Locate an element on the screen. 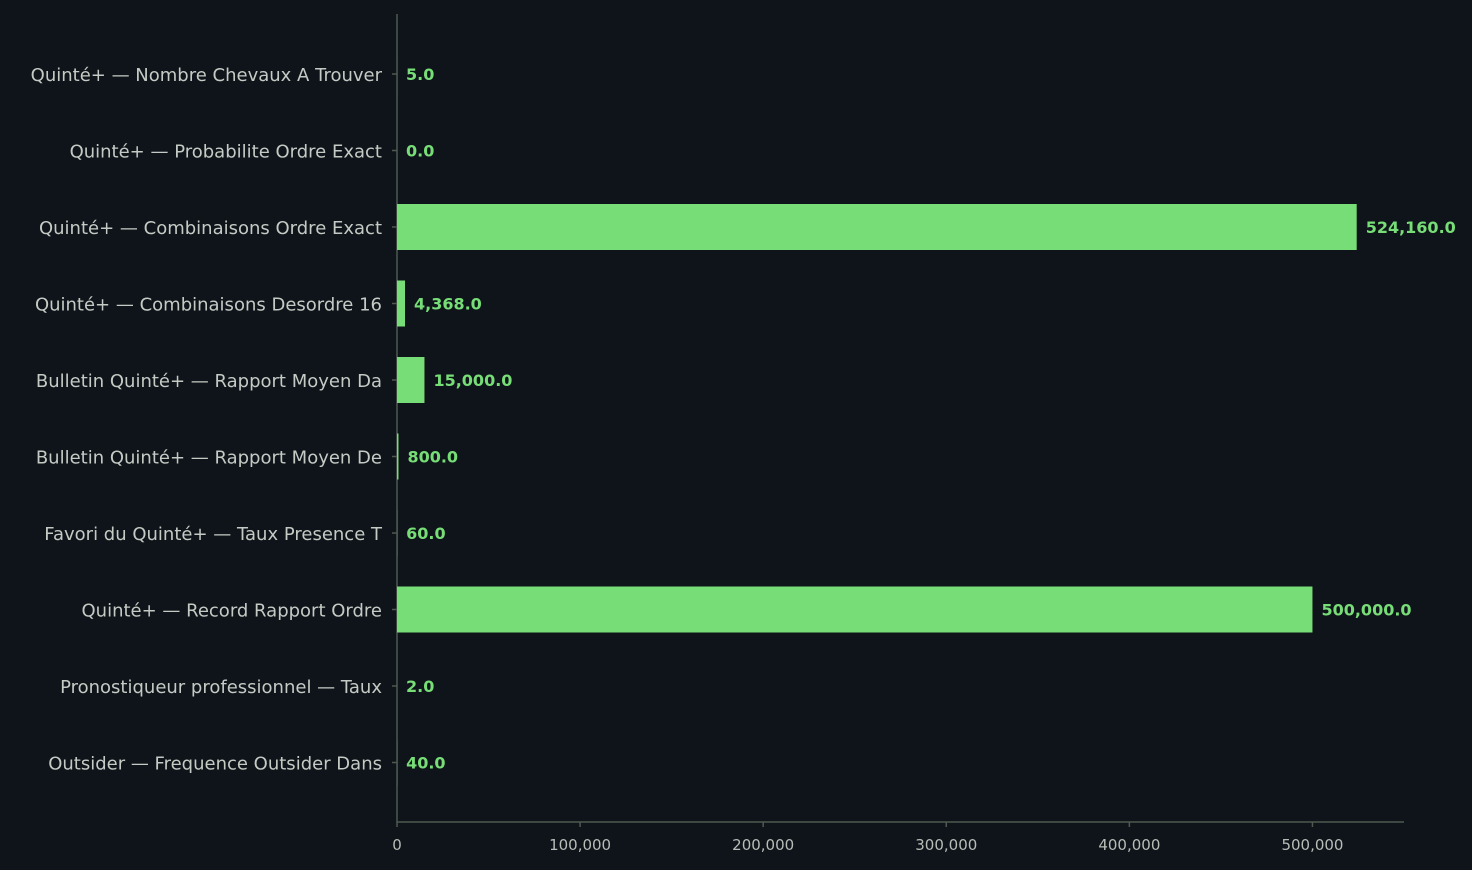 The width and height of the screenshot is (1472, 870). x-tick-label: 100,000 is located at coordinates (580, 845).